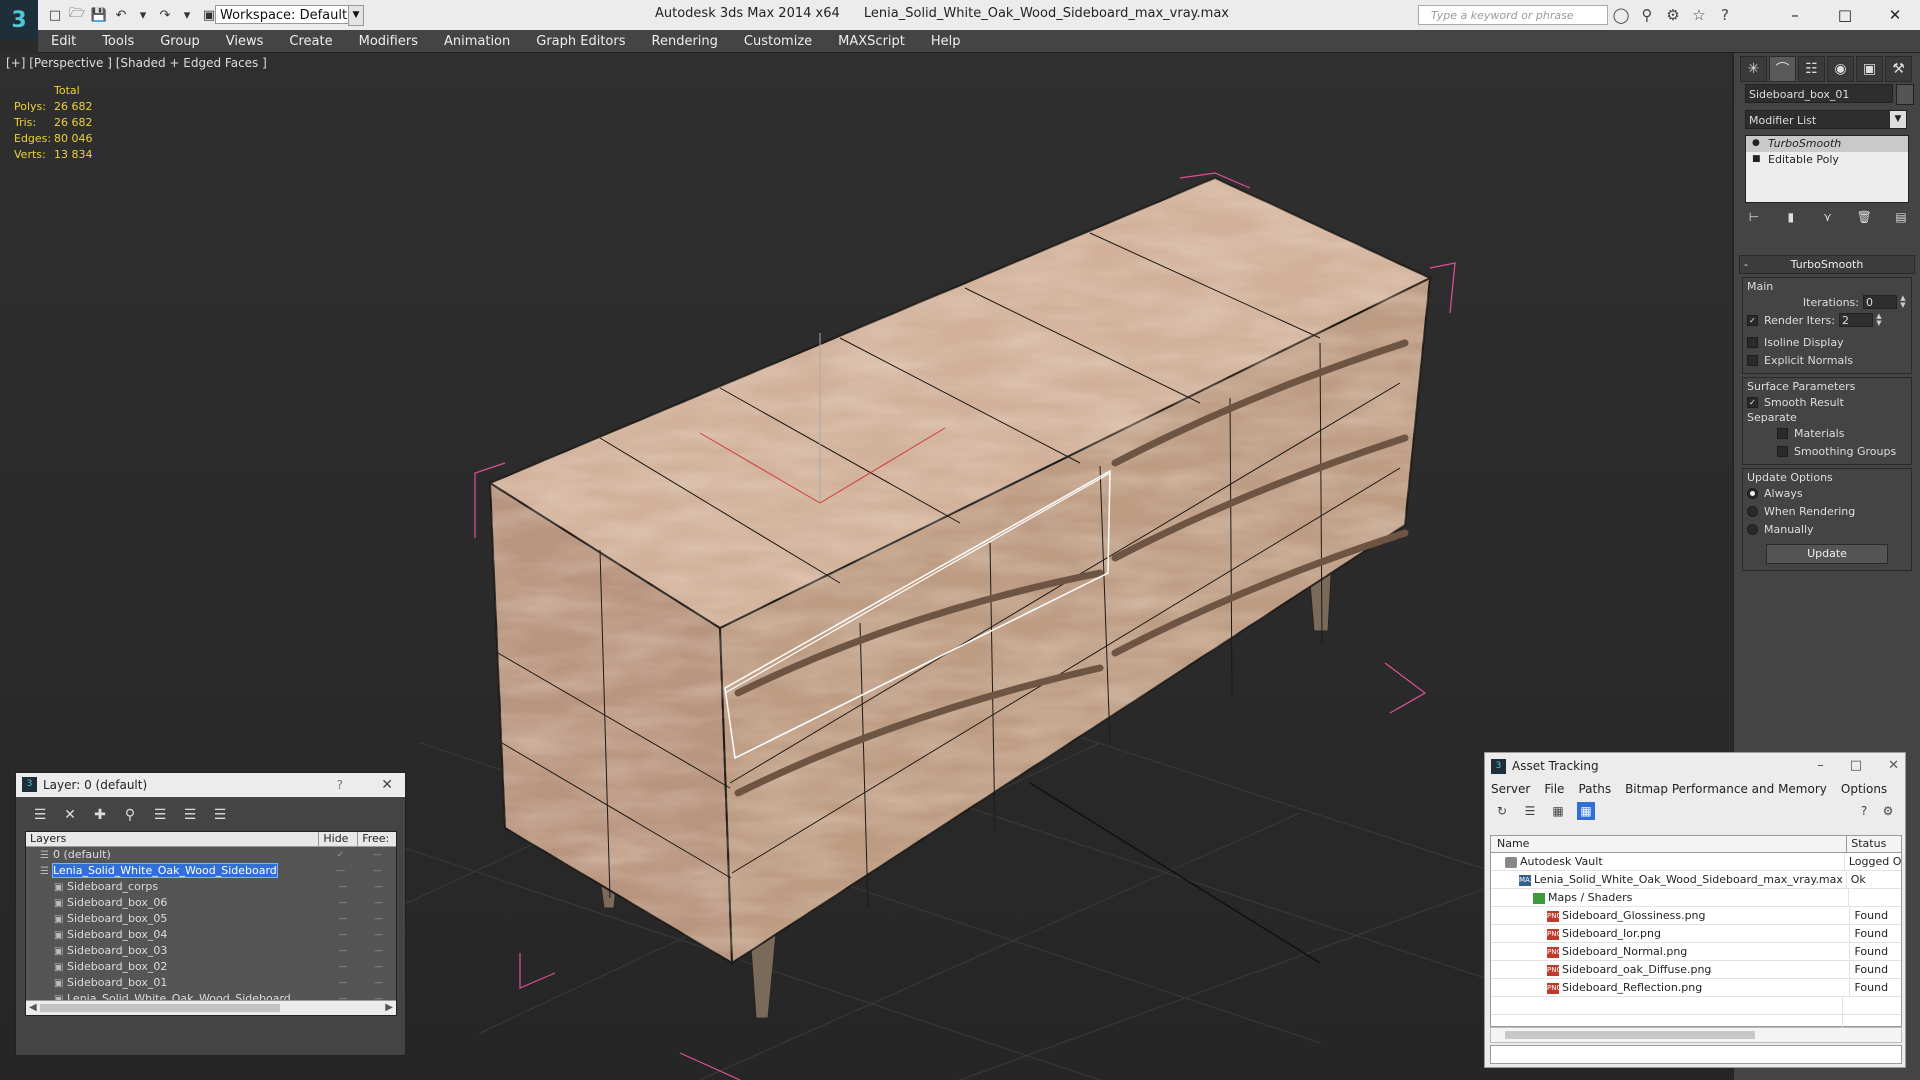 This screenshot has height=1080, width=1920. What do you see at coordinates (1554, 789) in the screenshot?
I see `asset-menu-item: File` at bounding box center [1554, 789].